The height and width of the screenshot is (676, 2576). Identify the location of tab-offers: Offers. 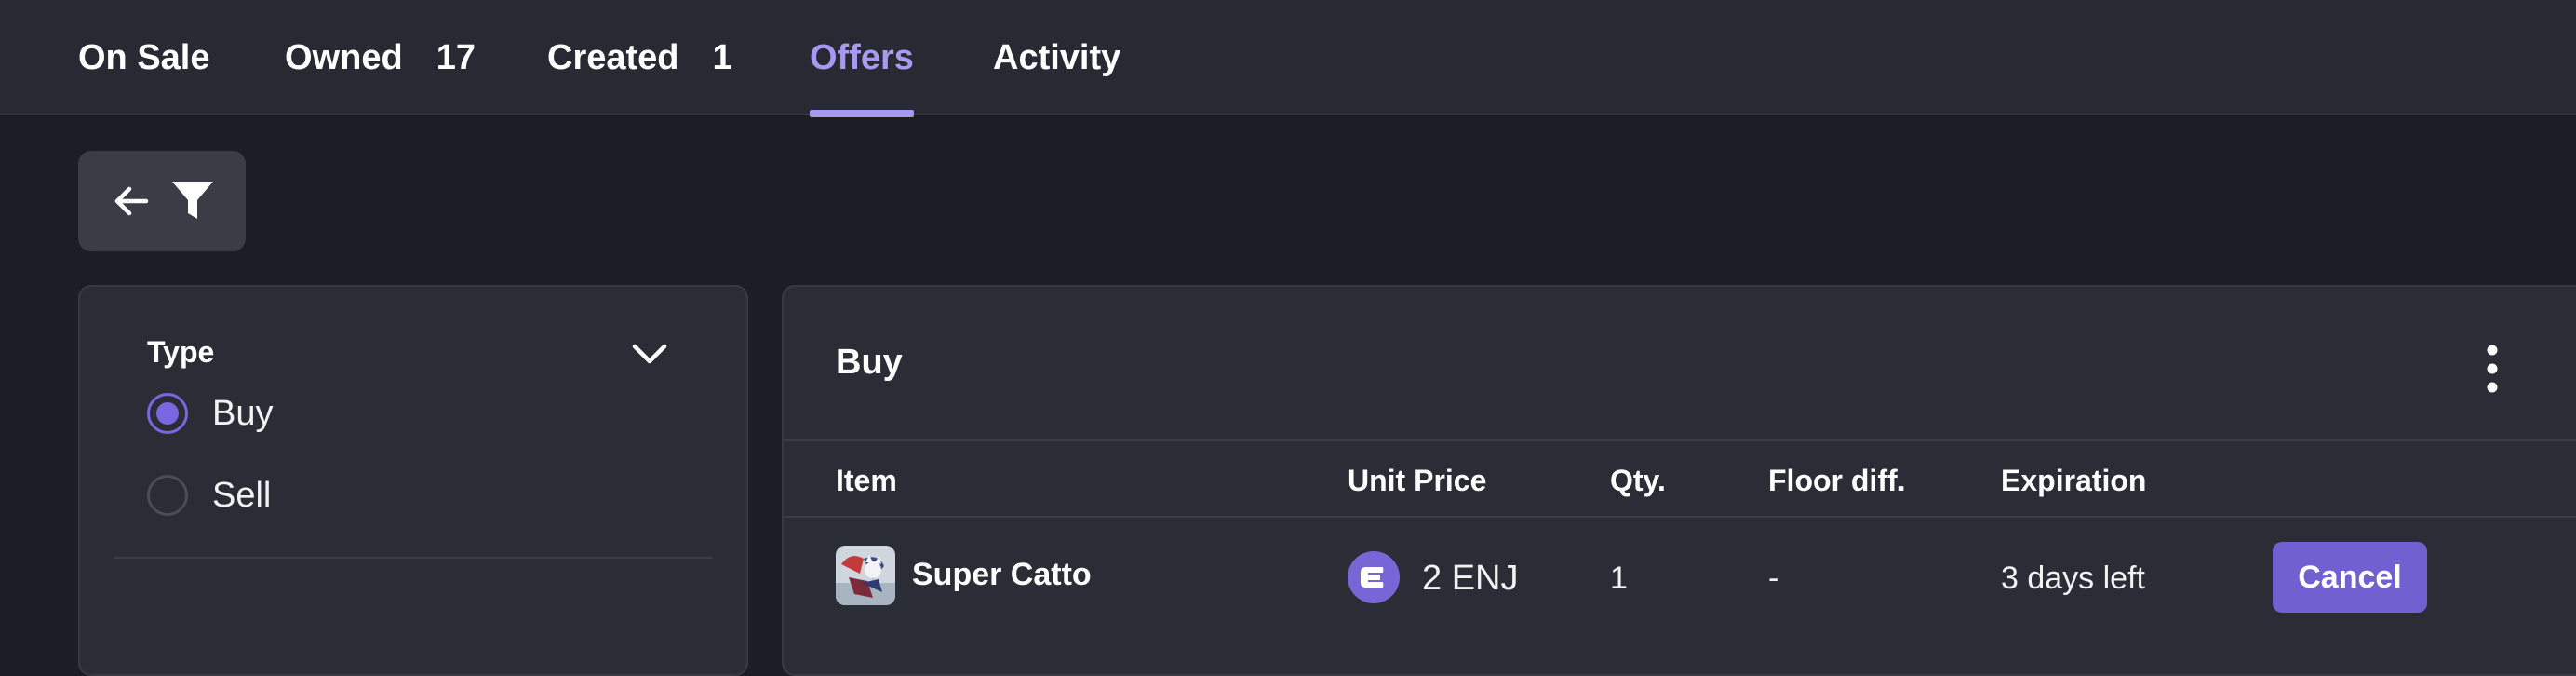
(862, 58).